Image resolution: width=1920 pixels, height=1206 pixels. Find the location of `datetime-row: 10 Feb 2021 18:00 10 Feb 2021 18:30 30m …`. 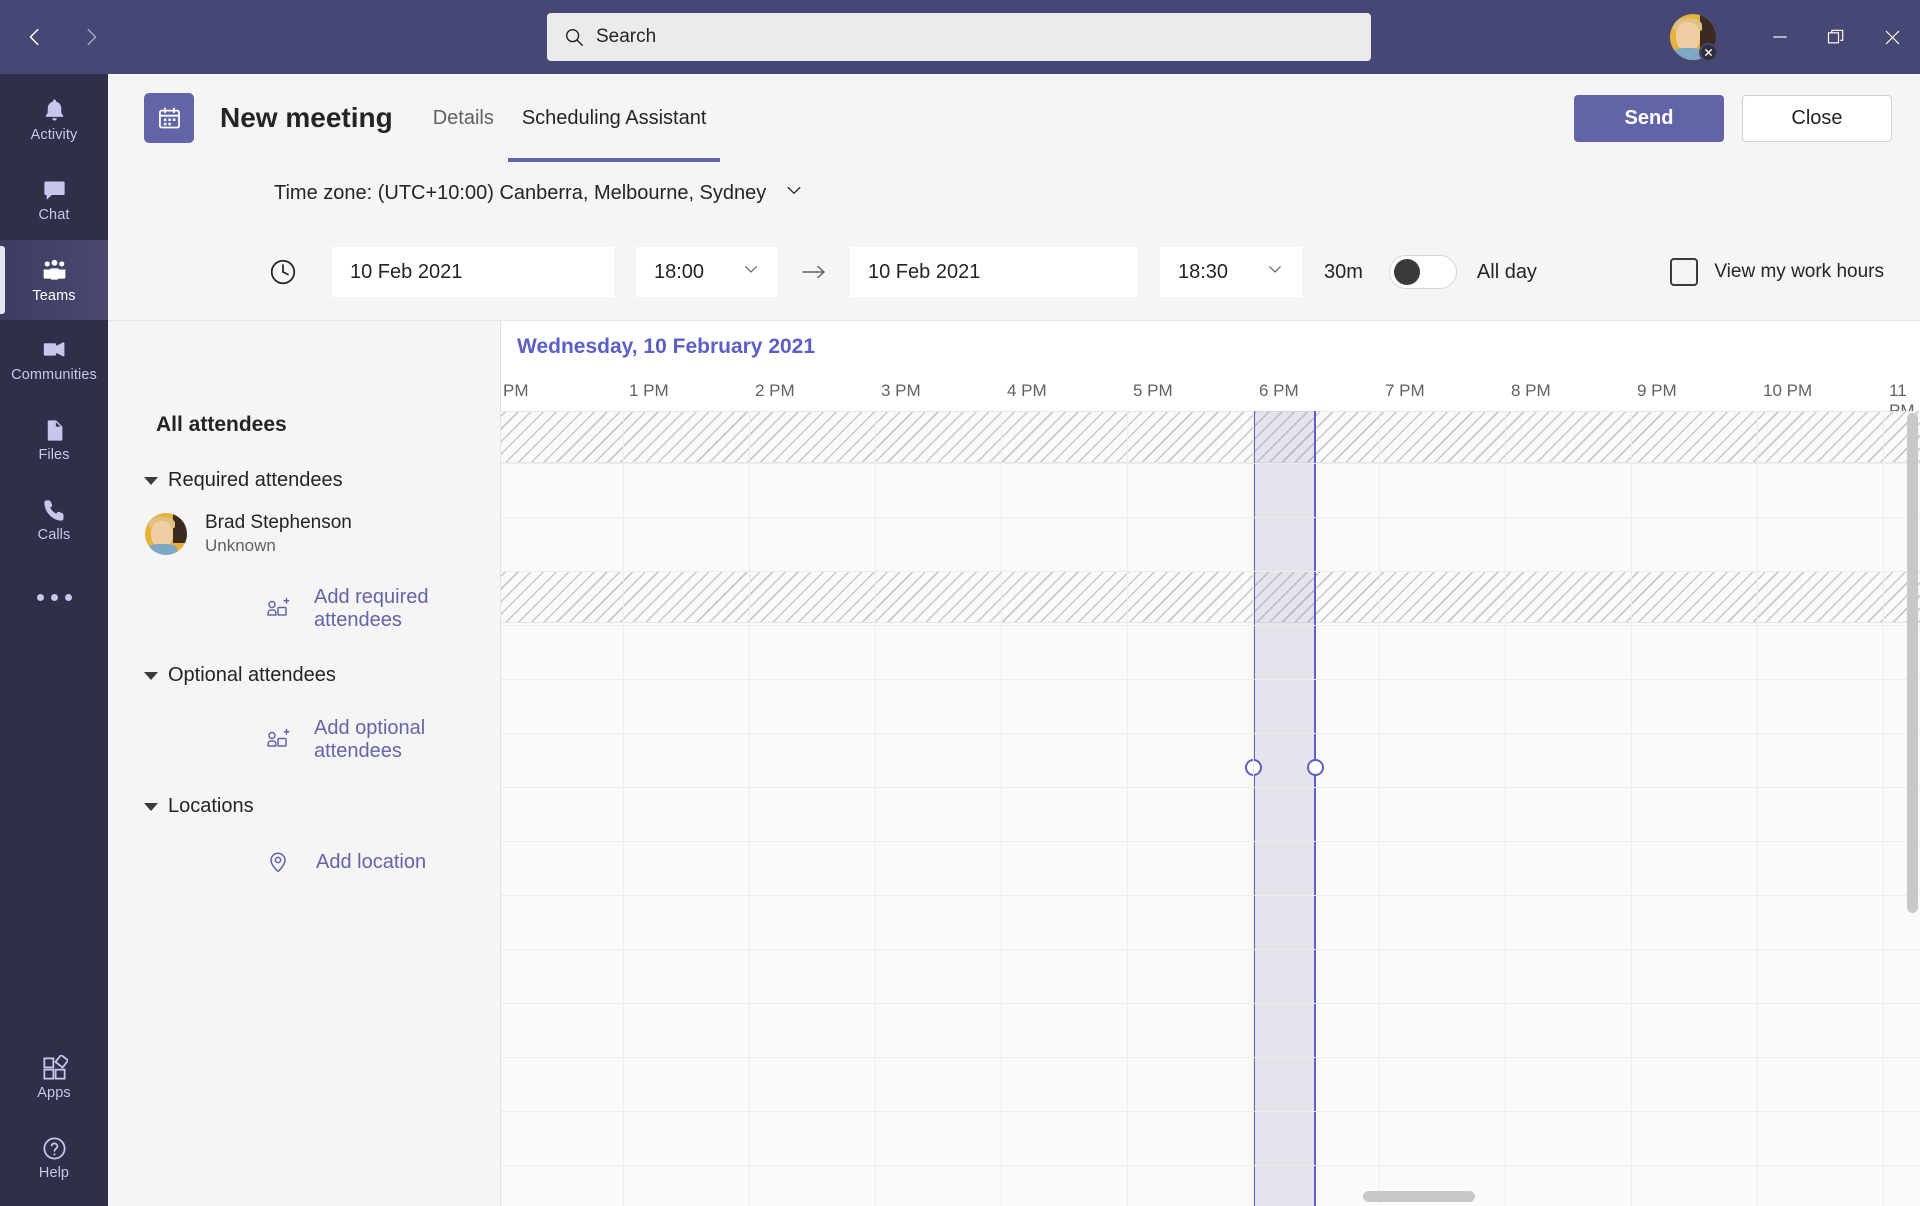

datetime-row: 10 Feb 2021 18:00 10 Feb 2021 18:30 30m … is located at coordinates (1014, 272).